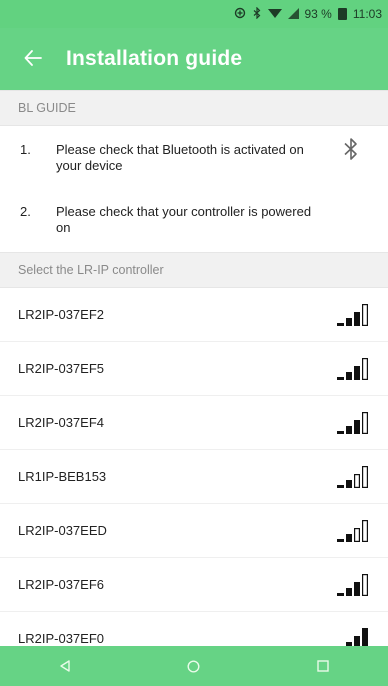 Image resolution: width=388 pixels, height=686 pixels. What do you see at coordinates (194, 423) in the screenshot?
I see `device-item: LR2IP-037EF4` at bounding box center [194, 423].